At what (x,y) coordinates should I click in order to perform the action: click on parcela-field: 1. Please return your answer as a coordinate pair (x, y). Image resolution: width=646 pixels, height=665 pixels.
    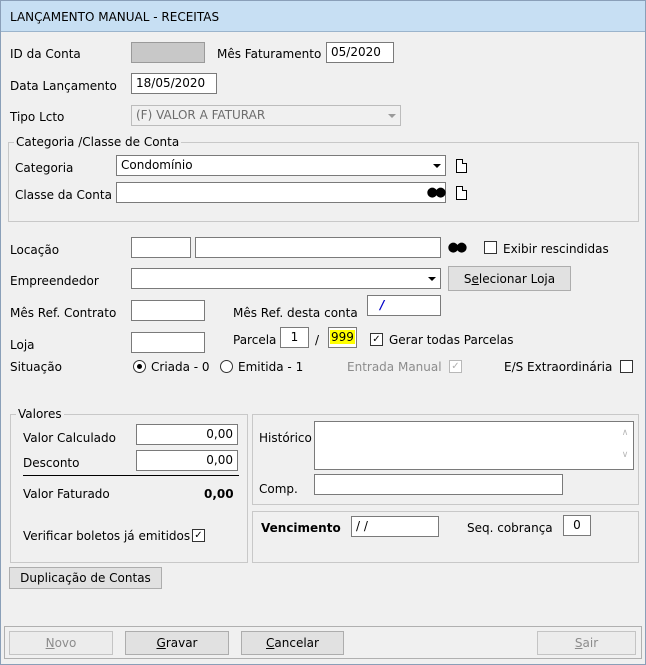
    Looking at the image, I should click on (294, 337).